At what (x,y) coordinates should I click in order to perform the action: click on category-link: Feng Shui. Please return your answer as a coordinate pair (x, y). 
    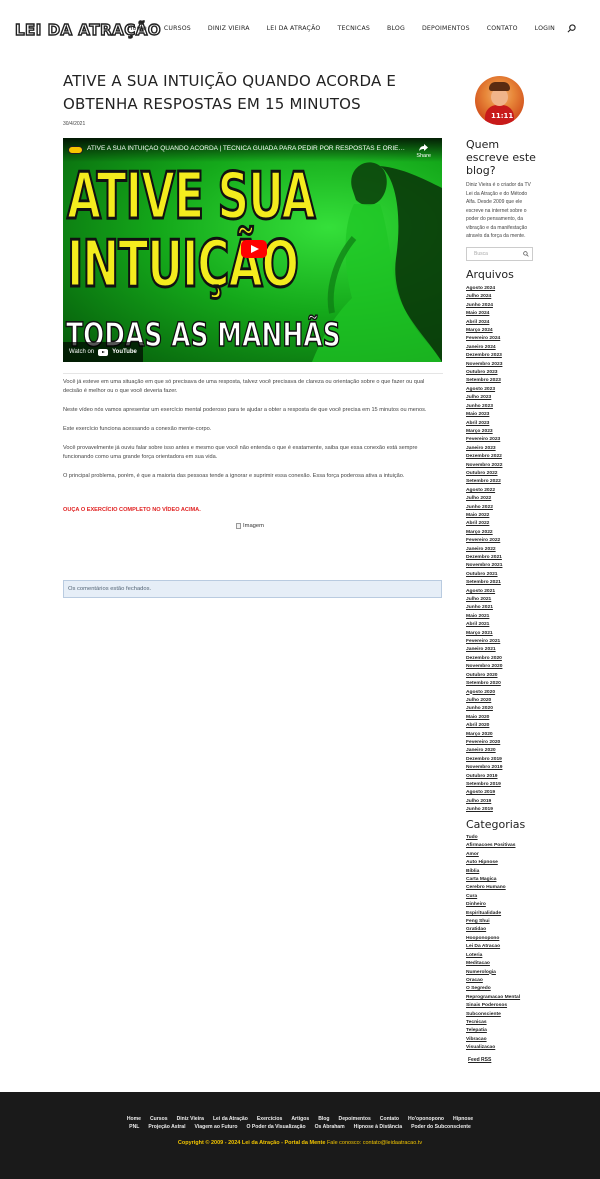
    Looking at the image, I should click on (493, 922).